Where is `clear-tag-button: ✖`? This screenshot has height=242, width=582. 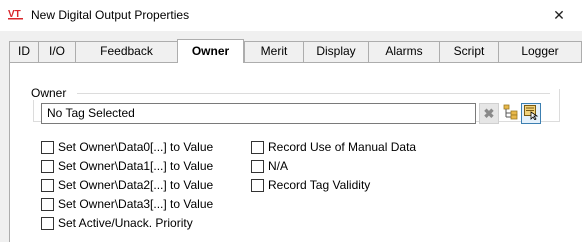
clear-tag-button: ✖ is located at coordinates (489, 113).